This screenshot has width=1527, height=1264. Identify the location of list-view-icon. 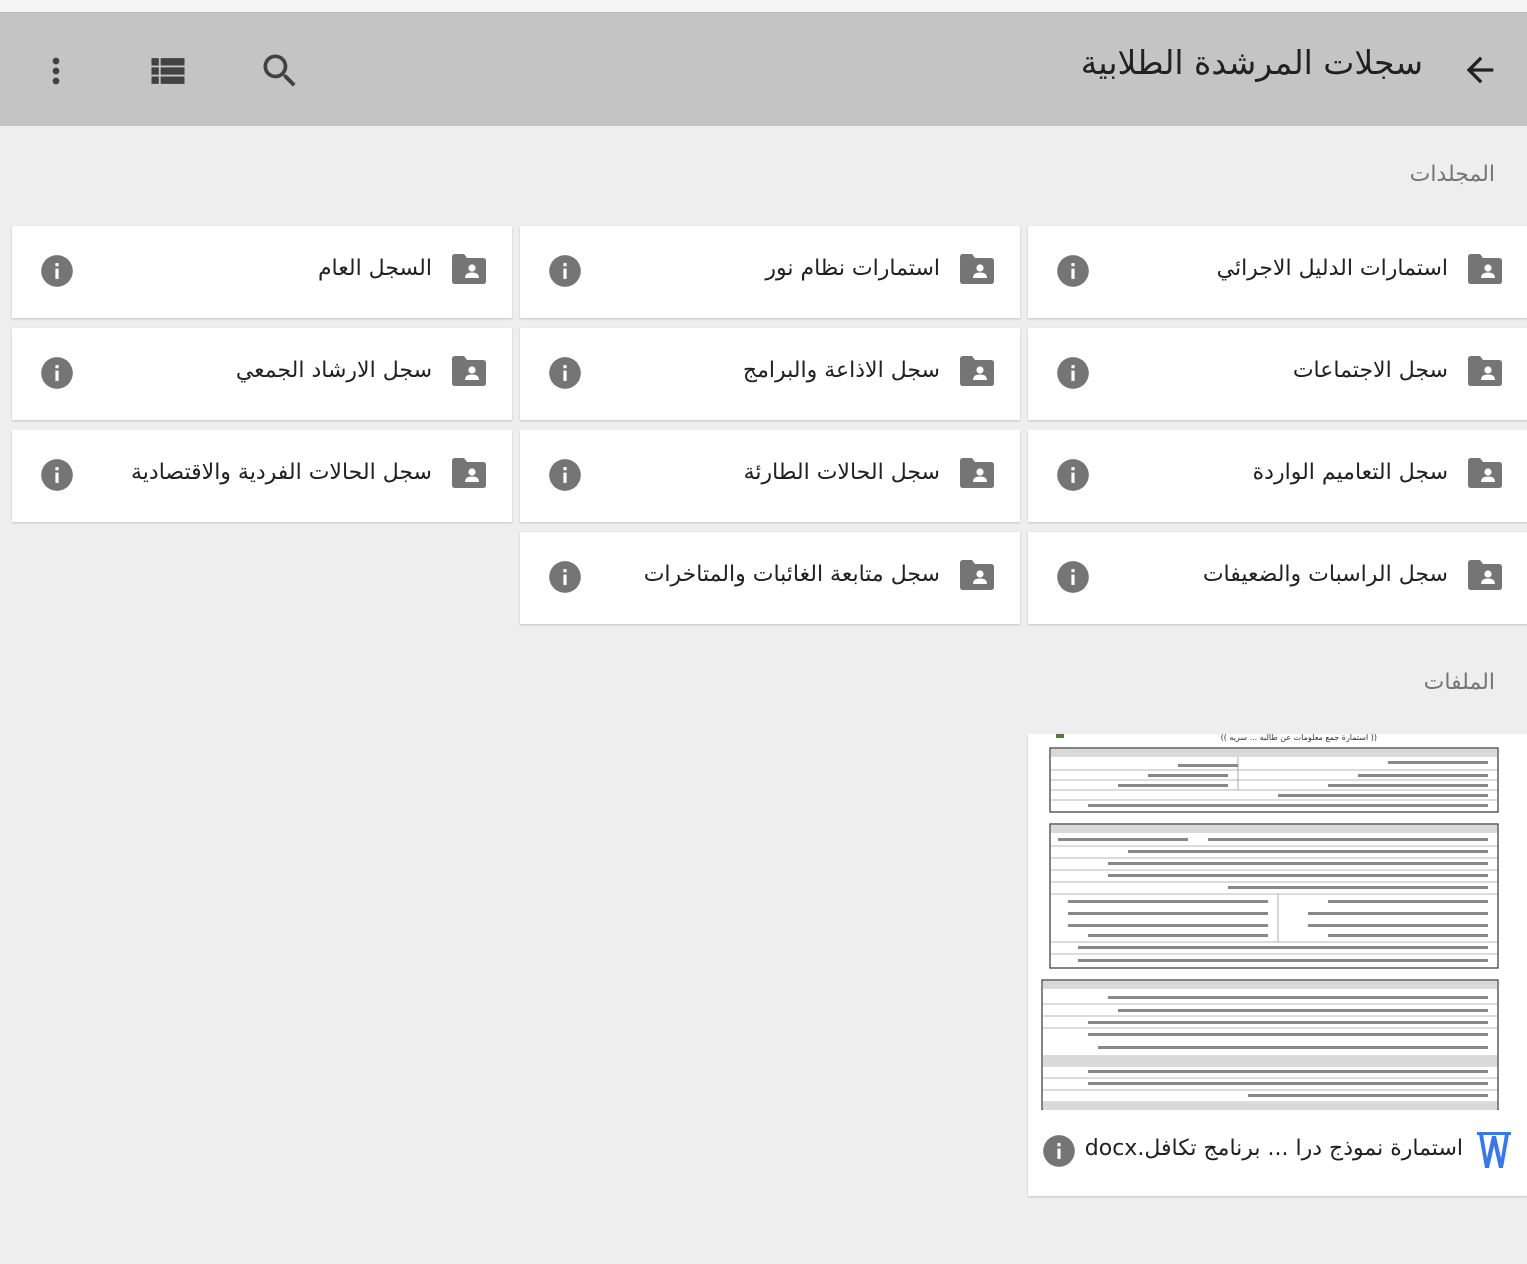
(168, 71).